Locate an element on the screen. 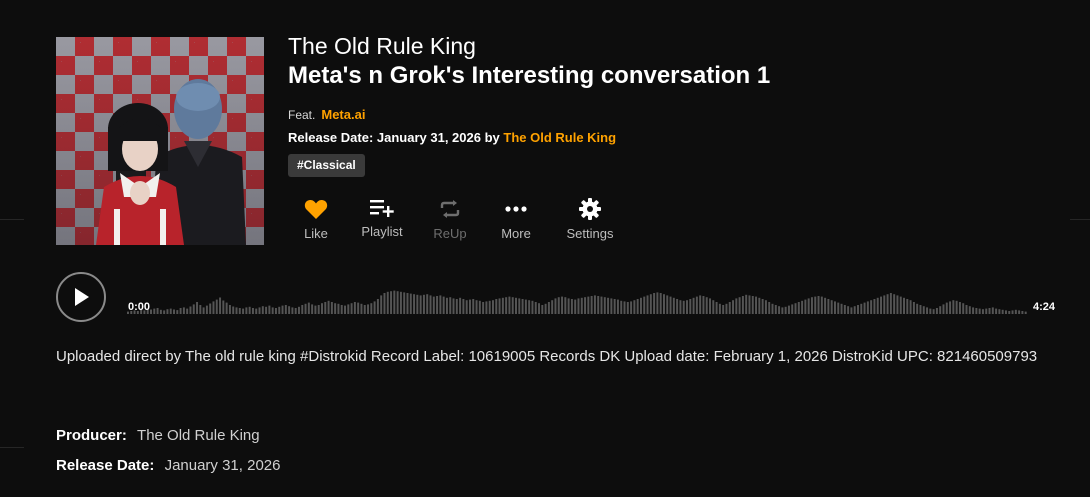  settings-button: Settings is located at coordinates (590, 218).